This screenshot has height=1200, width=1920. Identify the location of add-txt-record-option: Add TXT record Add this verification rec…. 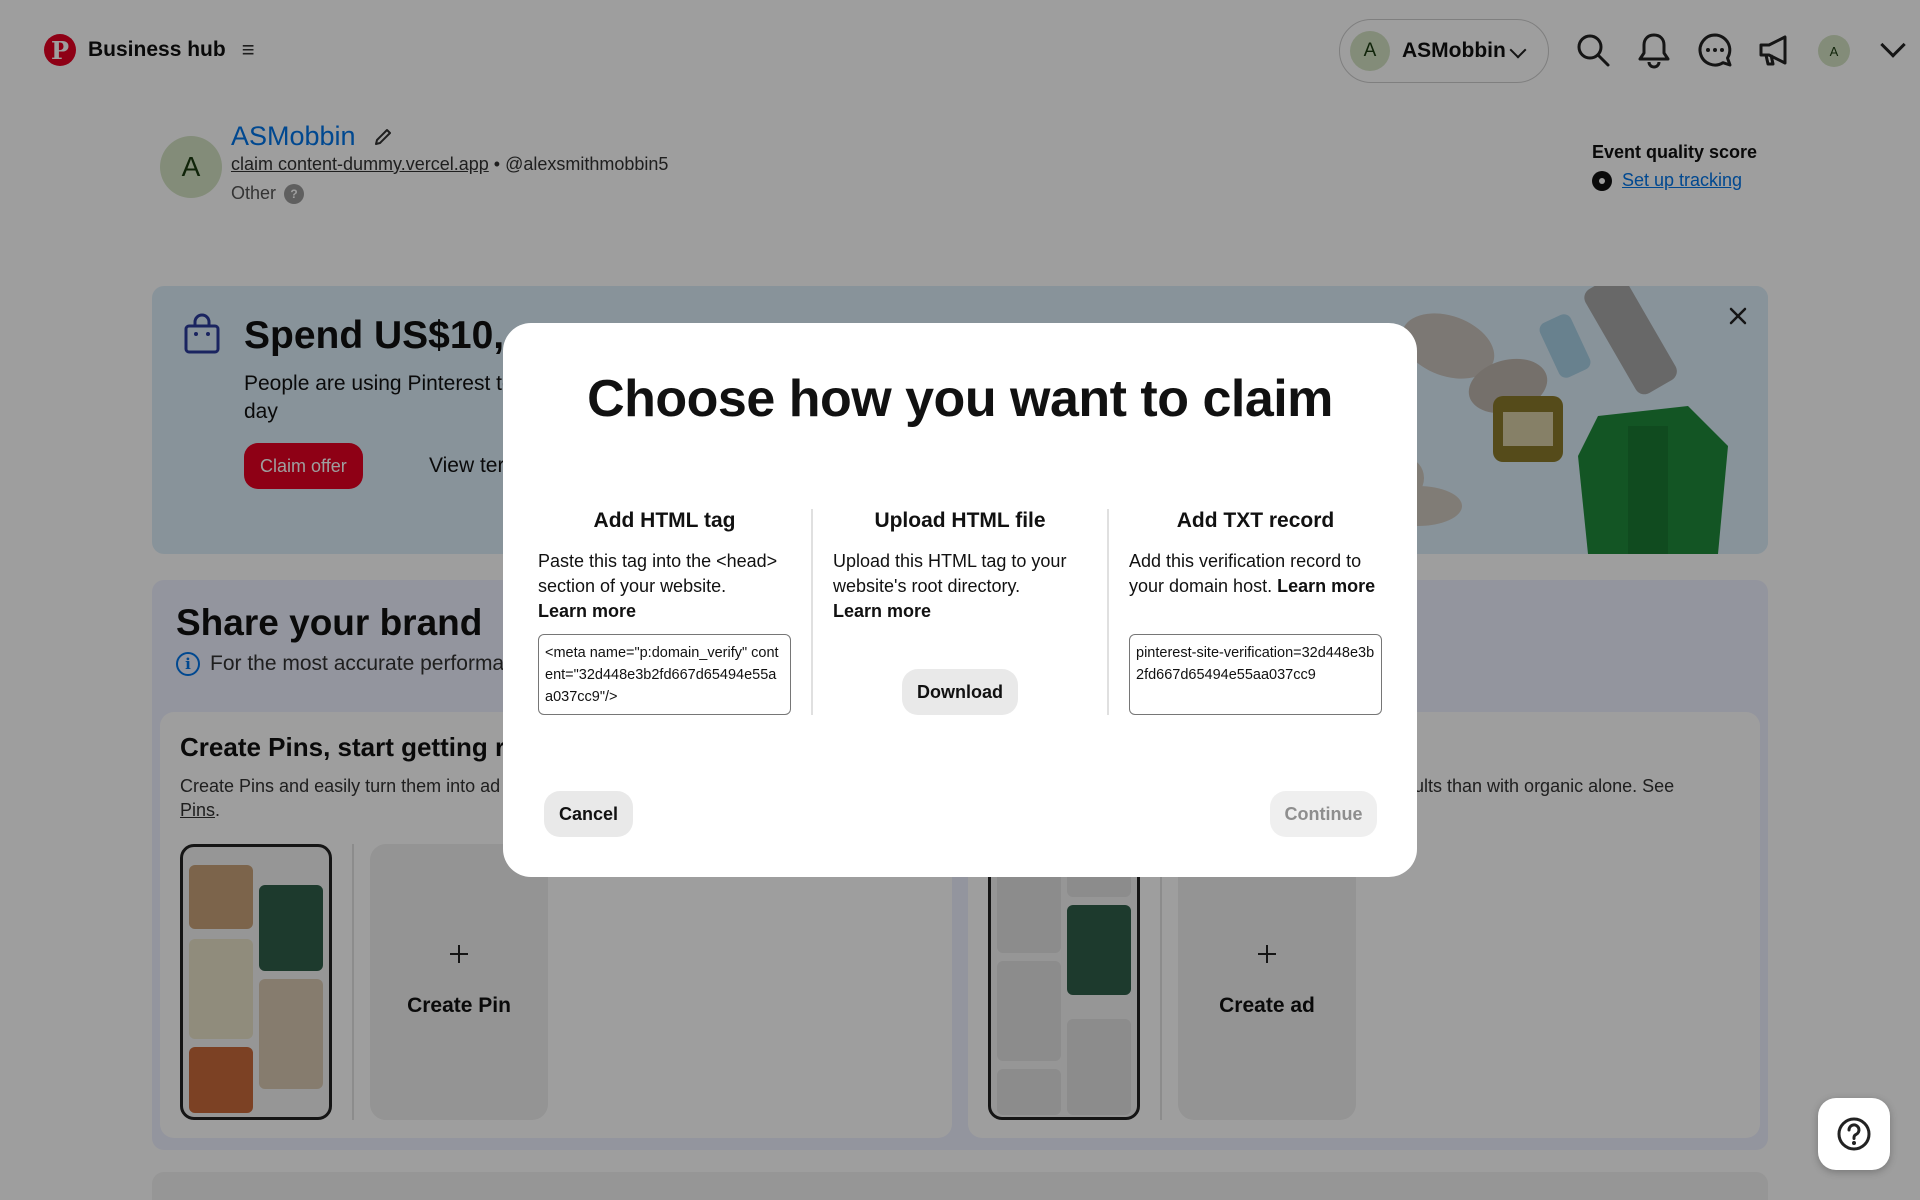
(1255, 554).